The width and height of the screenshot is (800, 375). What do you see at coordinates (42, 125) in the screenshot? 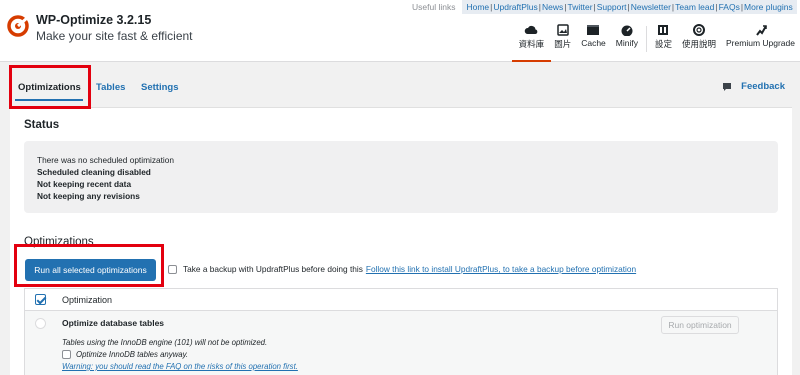
I see `status-heading: Status` at bounding box center [42, 125].